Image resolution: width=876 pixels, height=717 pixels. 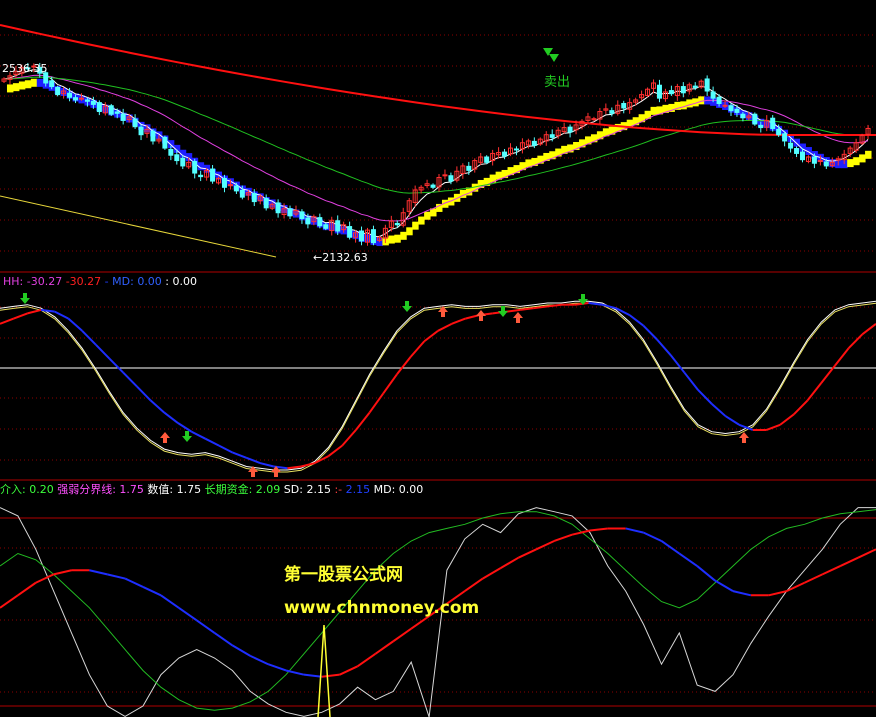 I want to click on legend-item: 2.15, so click(x=356, y=489).